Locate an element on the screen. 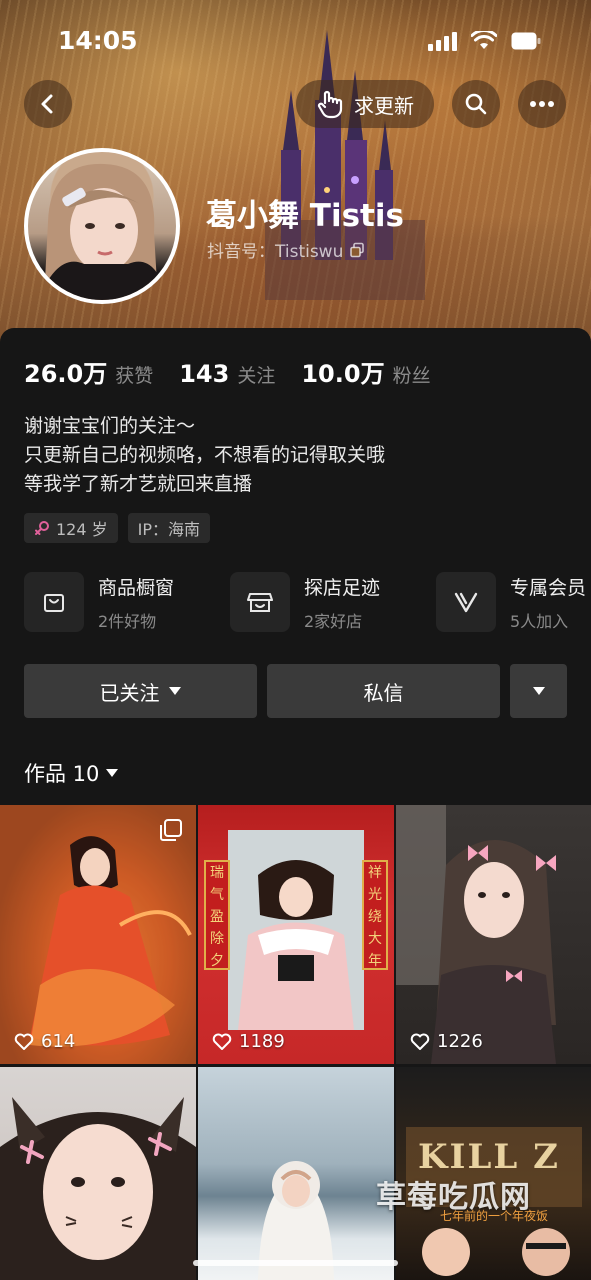  douyin-id-text: 抖音号：Tistiswu is located at coordinates (275, 252).